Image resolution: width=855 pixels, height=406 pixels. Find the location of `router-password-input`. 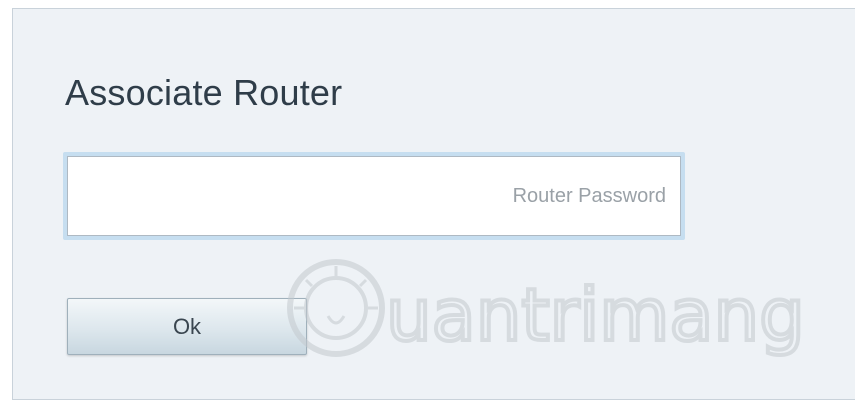

router-password-input is located at coordinates (374, 196).